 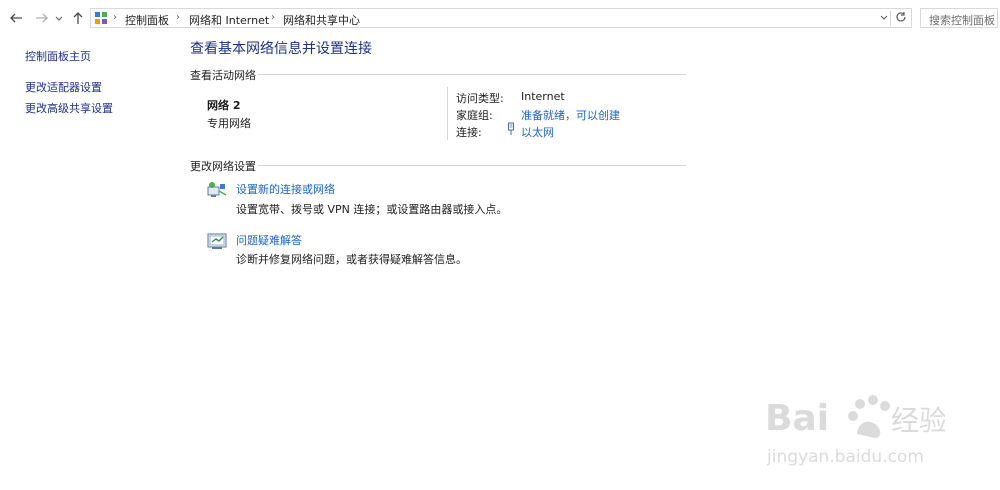 I want to click on address-bar: › 控制面板 › 网络和 Internet › 网络和共享中心, so click(x=501, y=18).